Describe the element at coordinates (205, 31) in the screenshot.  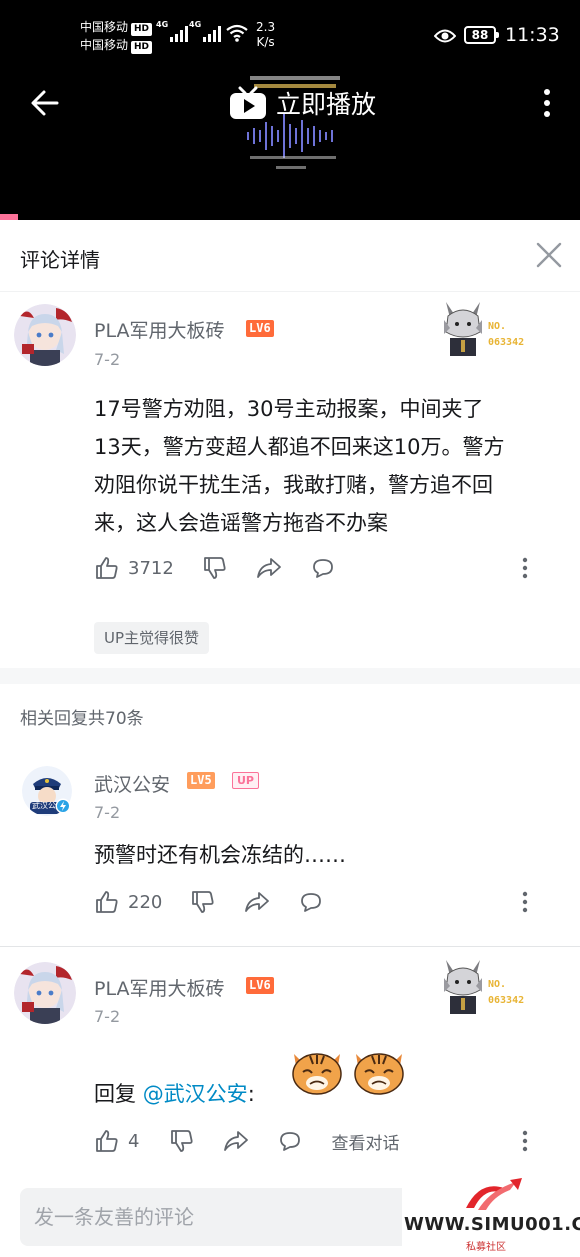
I see `signal-icon-2: 4G` at that location.